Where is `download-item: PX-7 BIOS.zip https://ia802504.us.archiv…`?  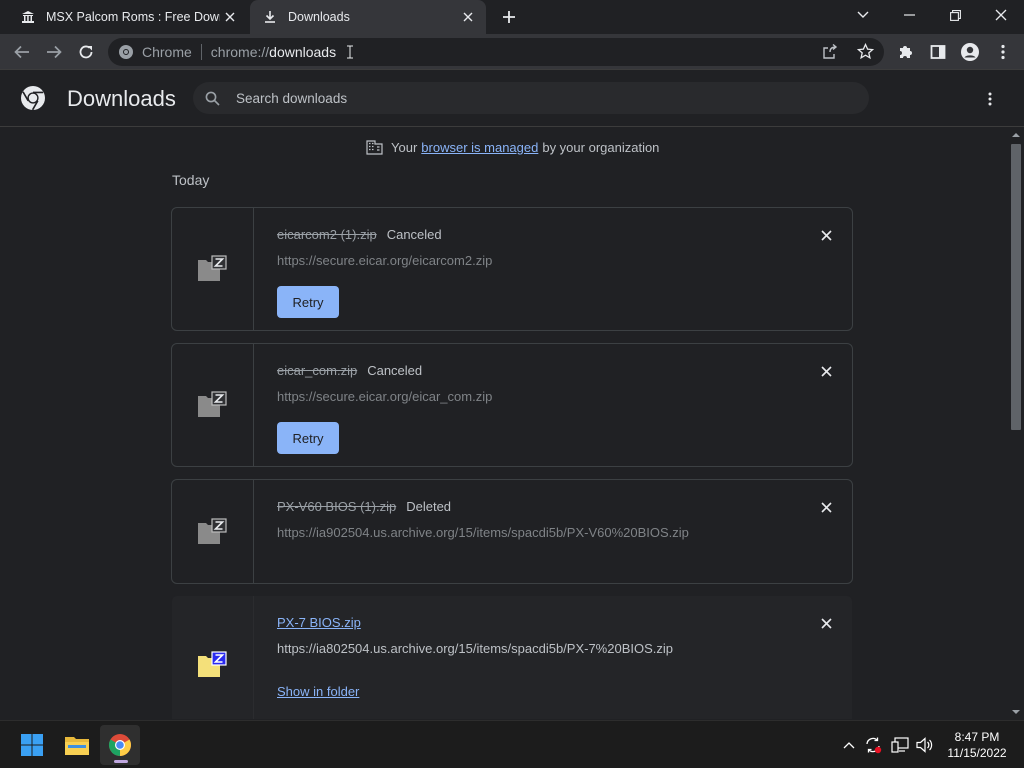
download-item: PX-7 BIOS.zip https://ia802504.us.archiv… is located at coordinates (512, 657).